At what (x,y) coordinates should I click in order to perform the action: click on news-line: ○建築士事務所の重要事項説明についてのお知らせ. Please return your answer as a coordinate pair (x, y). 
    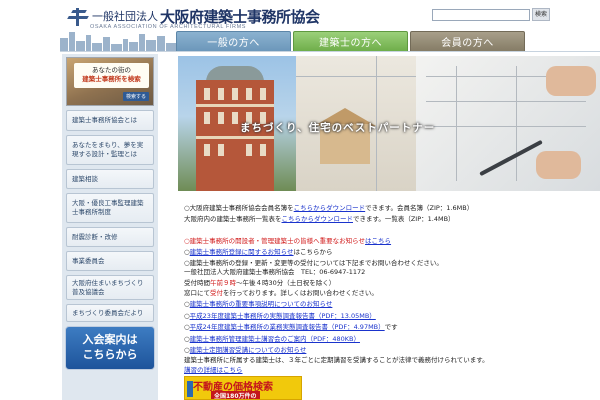
    Looking at the image, I should click on (258, 304).